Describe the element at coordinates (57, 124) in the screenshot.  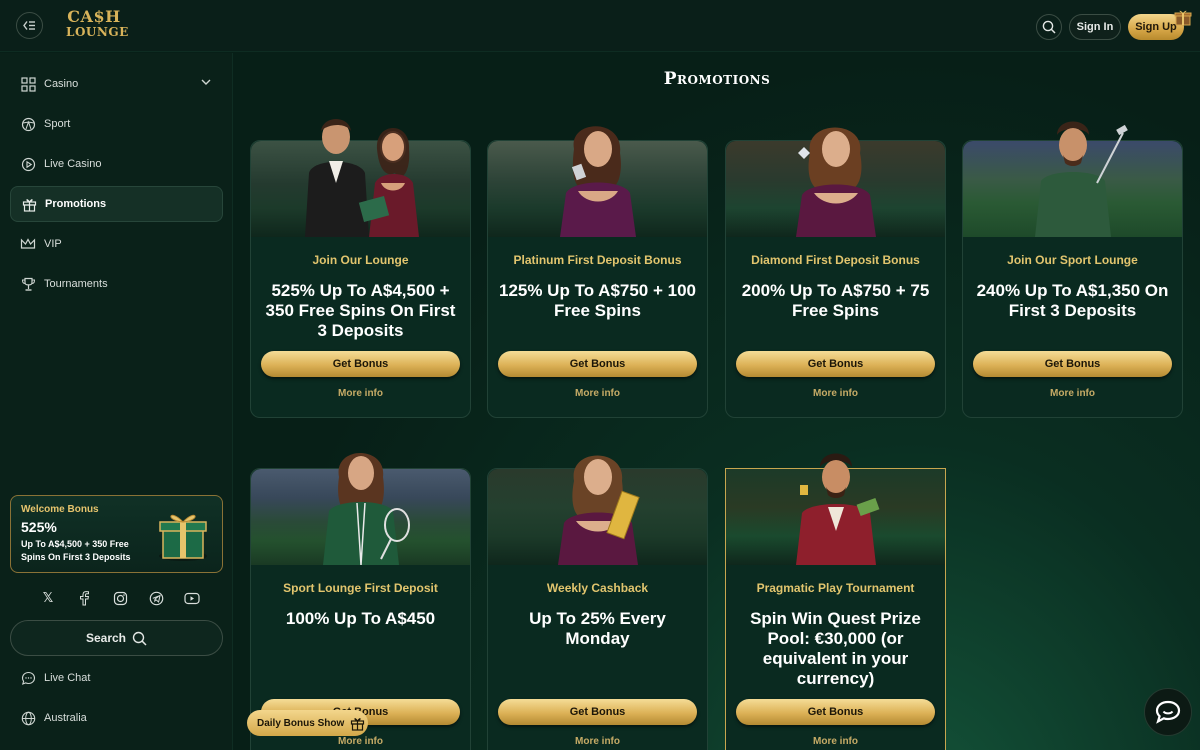
I see `sidebar-item-label: Sport` at that location.